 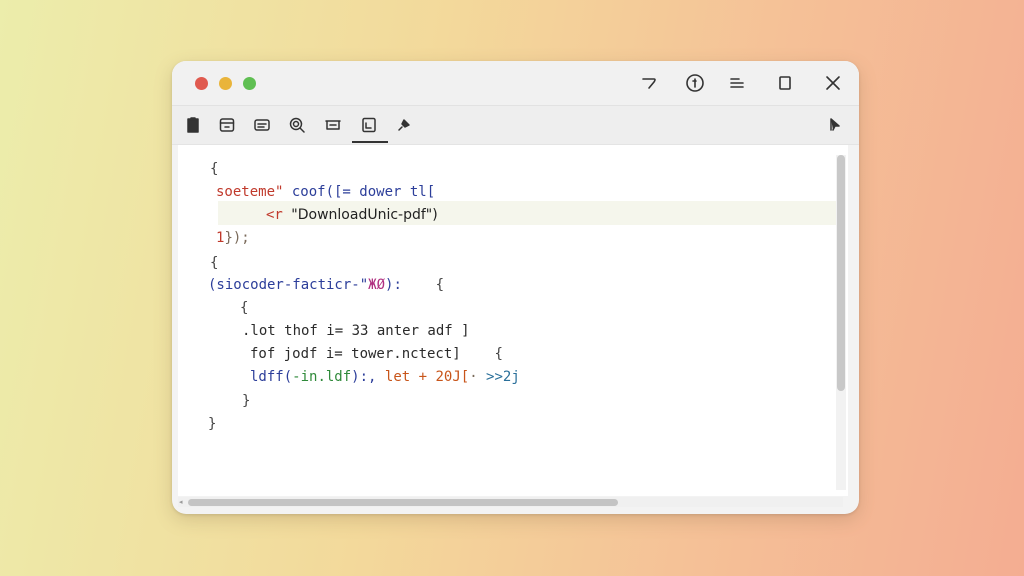 I want to click on horizontal-scrollbar: ◂, so click(x=510, y=502).